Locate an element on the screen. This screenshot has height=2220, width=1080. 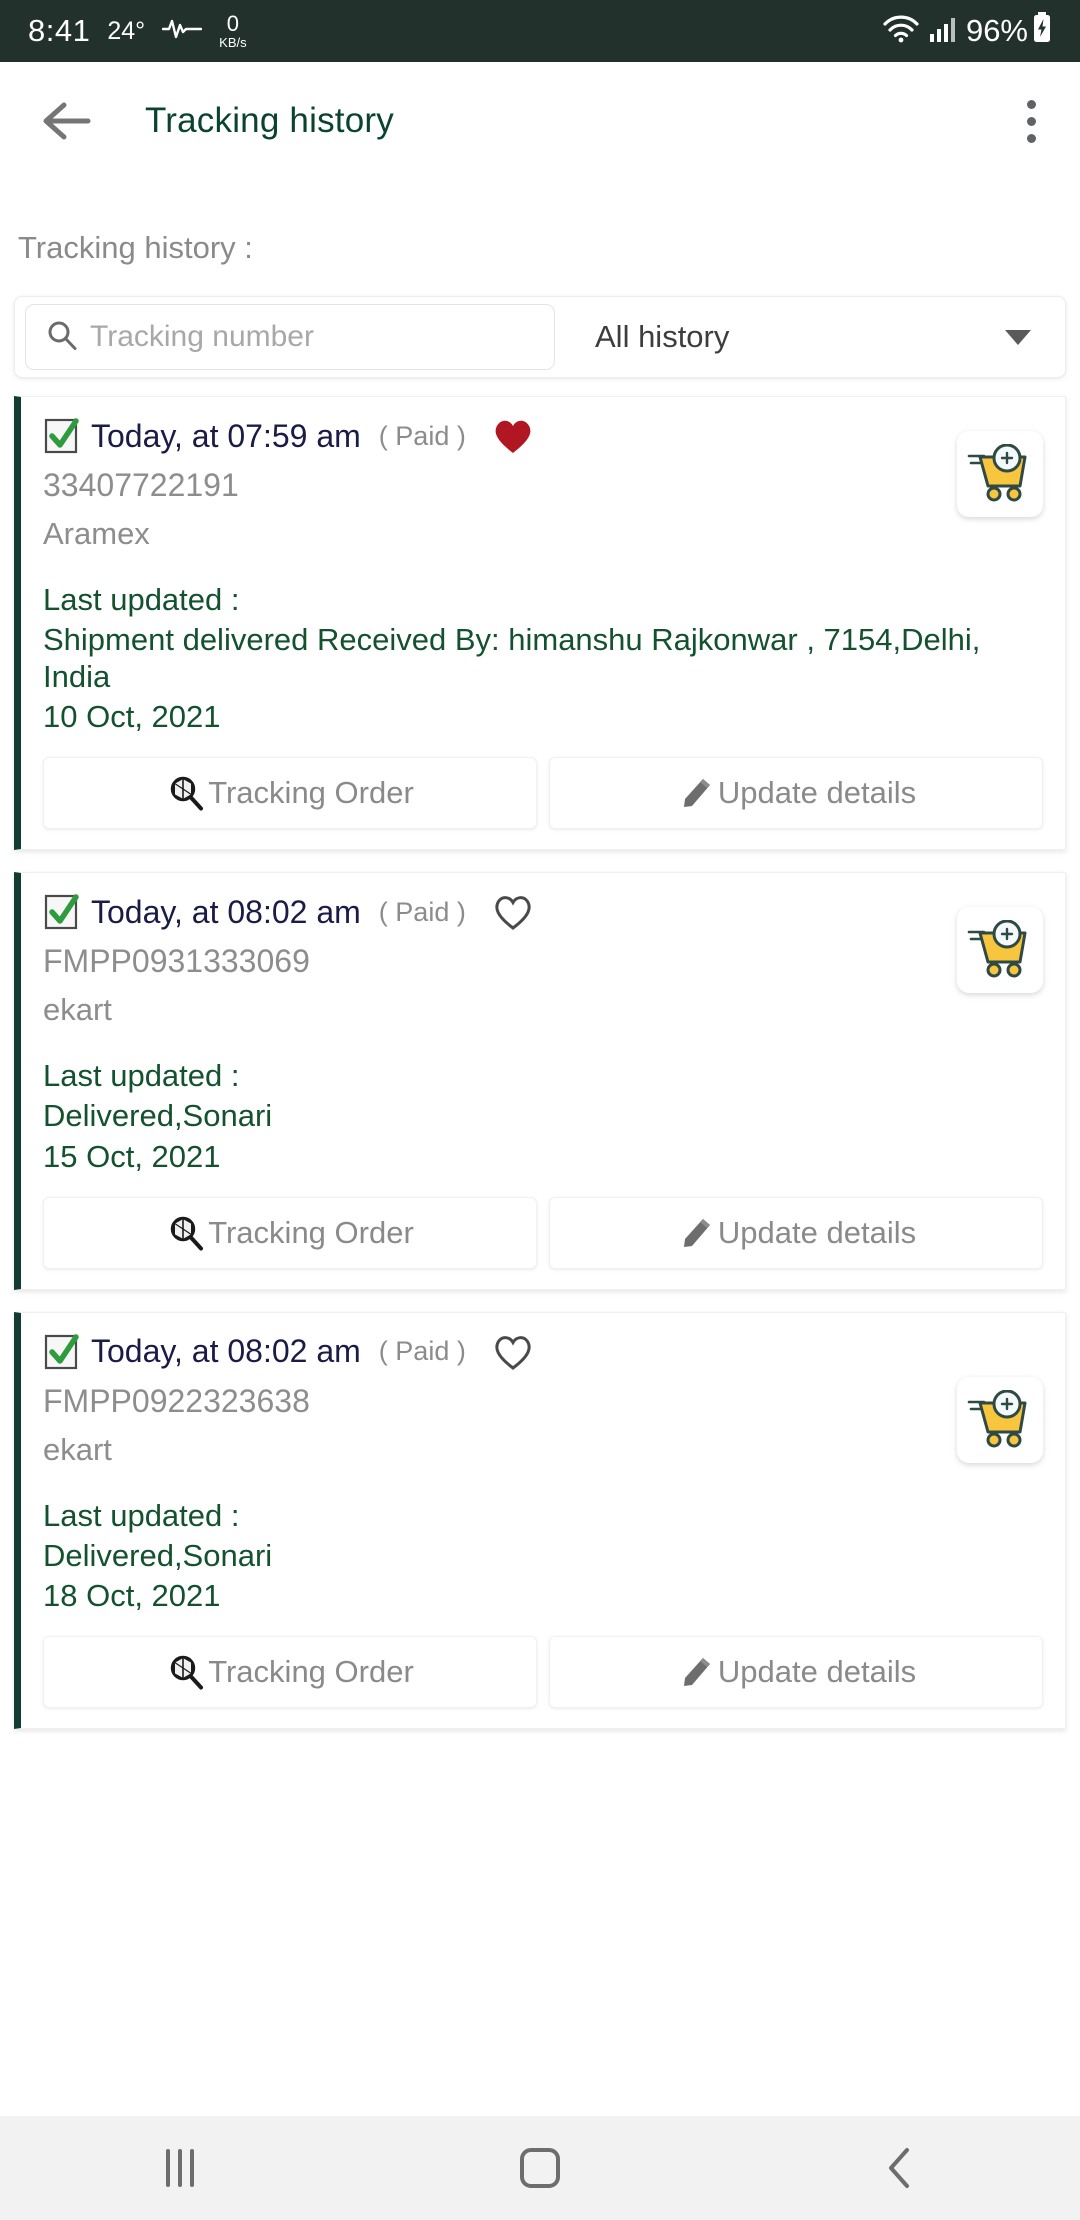
card-carrier: Aramex is located at coordinates (96, 533).